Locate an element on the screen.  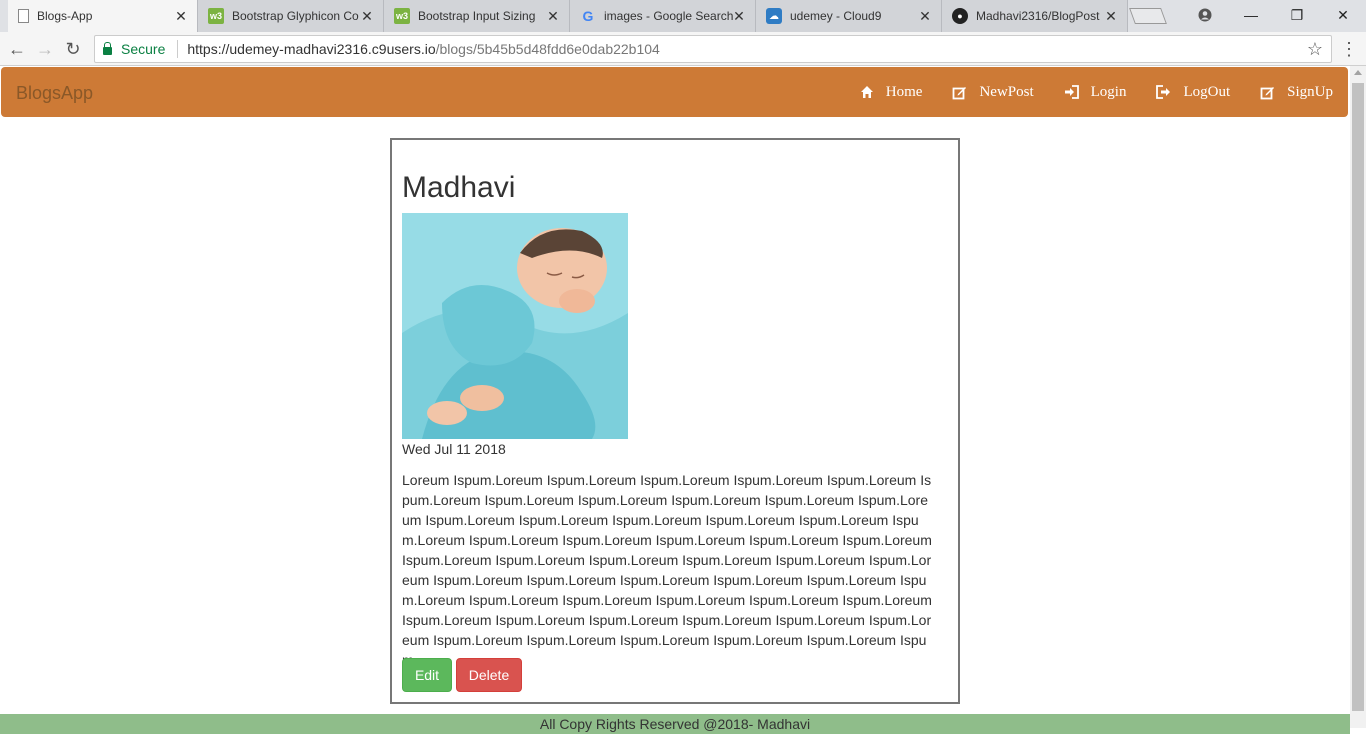
scrollbar-thumb is located at coordinates (1358, 397).